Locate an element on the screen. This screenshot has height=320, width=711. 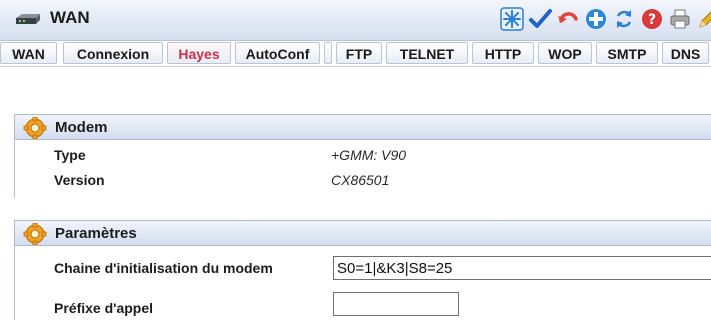
dial-prefix-label: Préfixe d'appel is located at coordinates (104, 308).